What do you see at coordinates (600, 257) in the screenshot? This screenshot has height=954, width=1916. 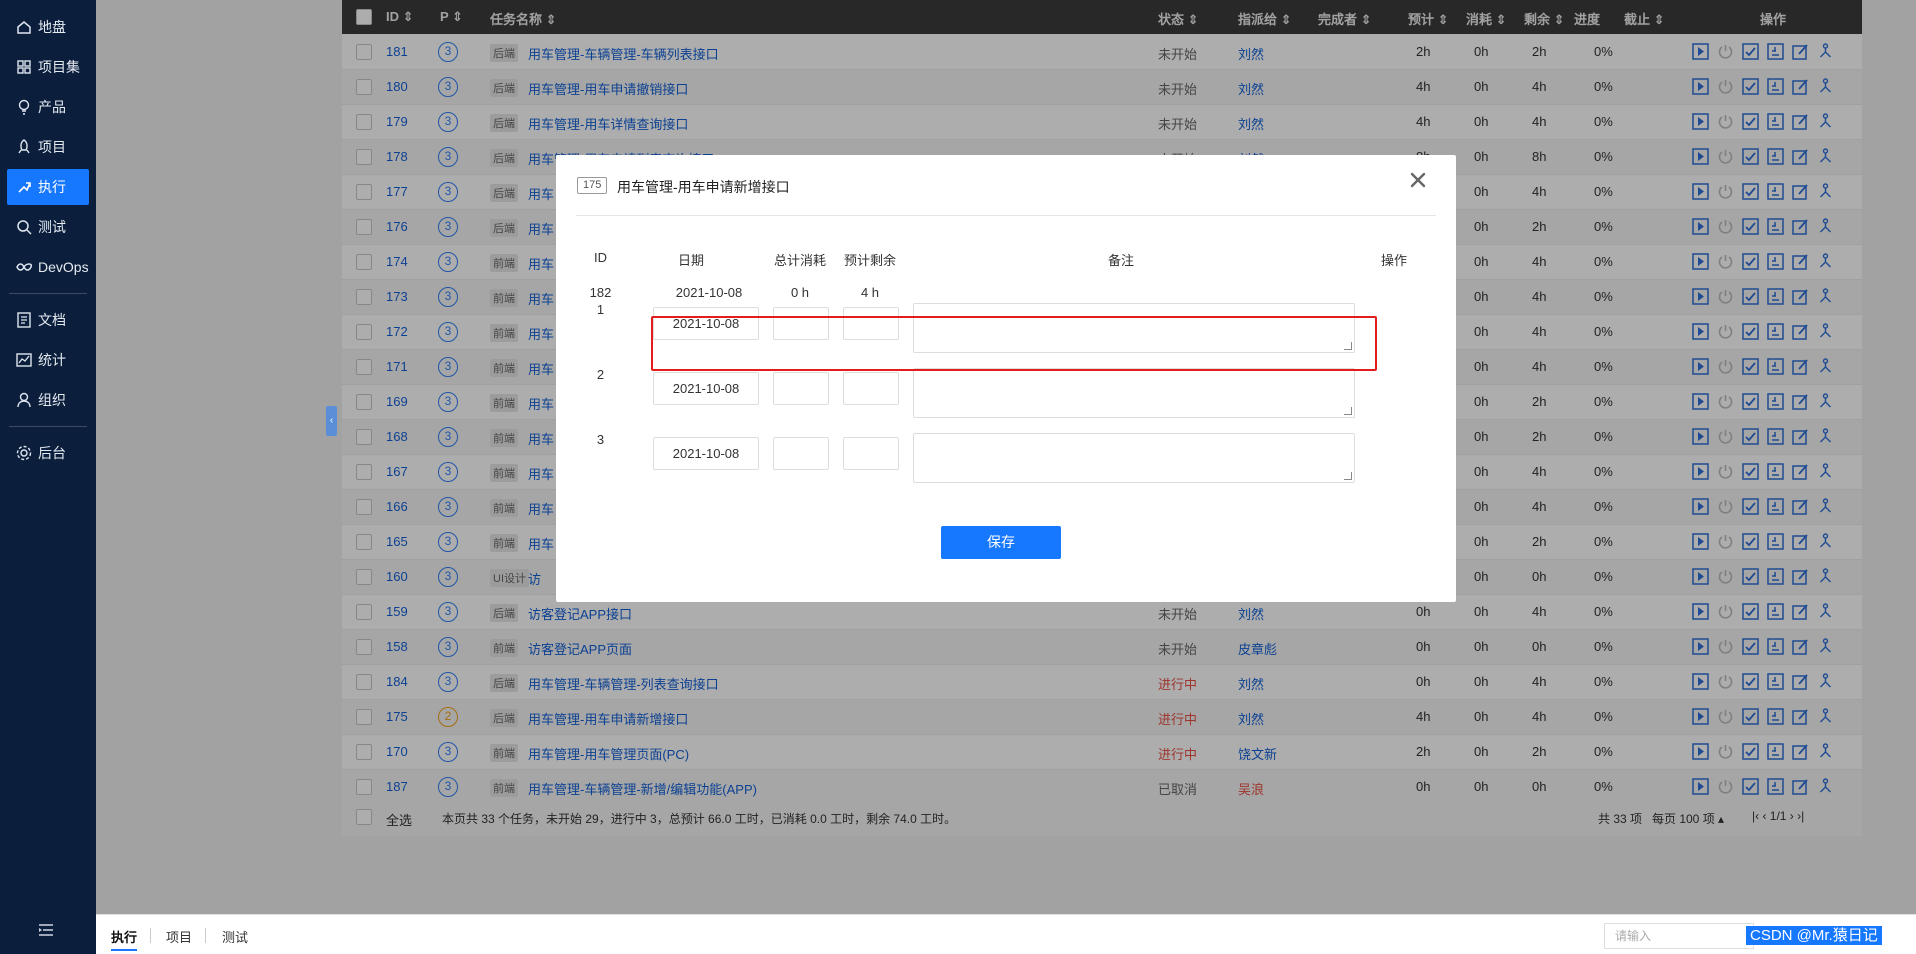 I see `col-id: ID` at bounding box center [600, 257].